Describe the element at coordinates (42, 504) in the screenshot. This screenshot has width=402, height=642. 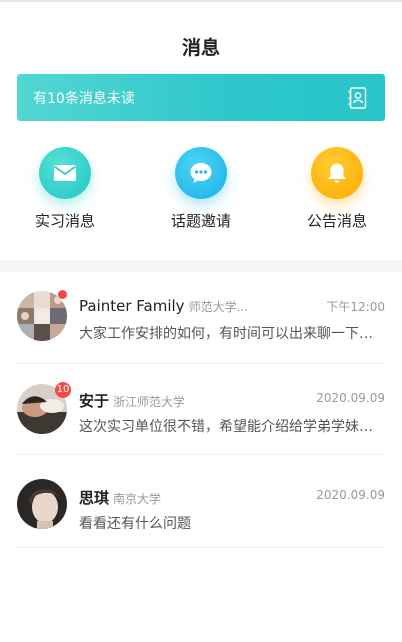
I see `user-avatar` at that location.